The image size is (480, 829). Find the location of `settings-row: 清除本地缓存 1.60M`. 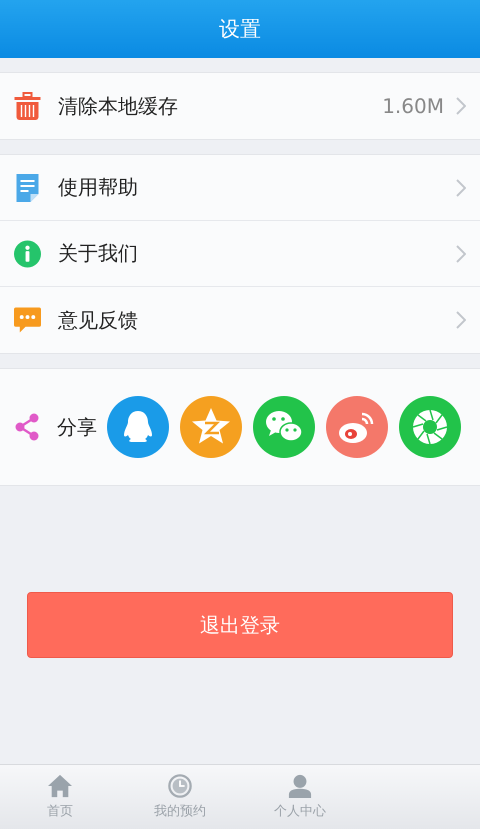

settings-row: 清除本地缓存 1.60M is located at coordinates (240, 106).